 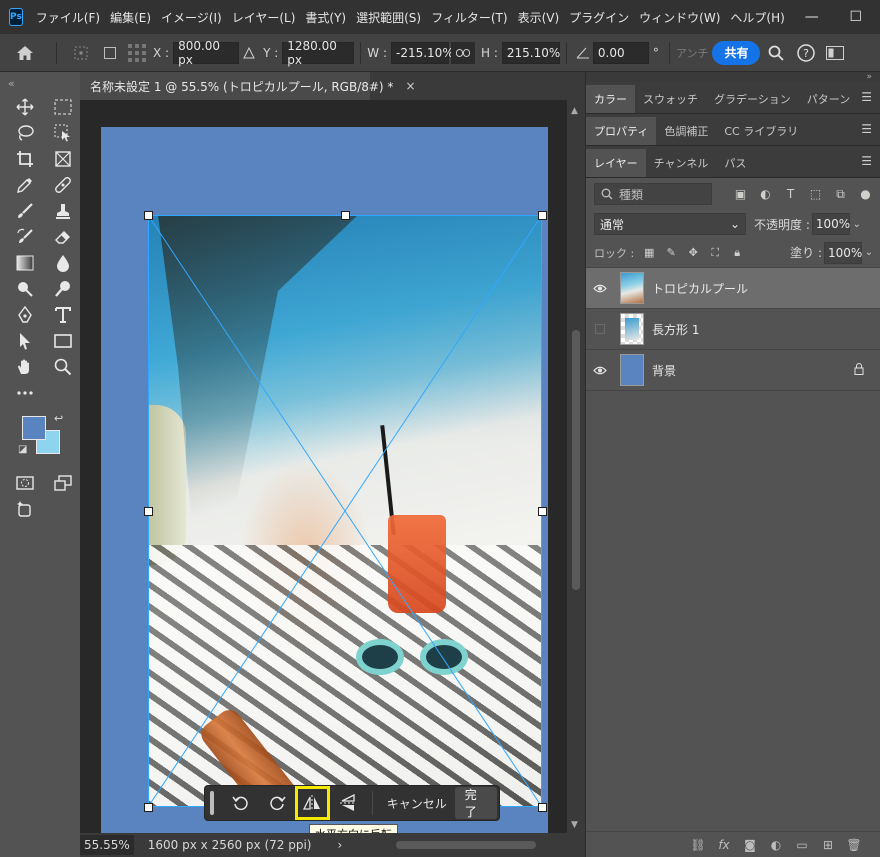 What do you see at coordinates (422, 52) in the screenshot?
I see `width-field: -215.10%` at bounding box center [422, 52].